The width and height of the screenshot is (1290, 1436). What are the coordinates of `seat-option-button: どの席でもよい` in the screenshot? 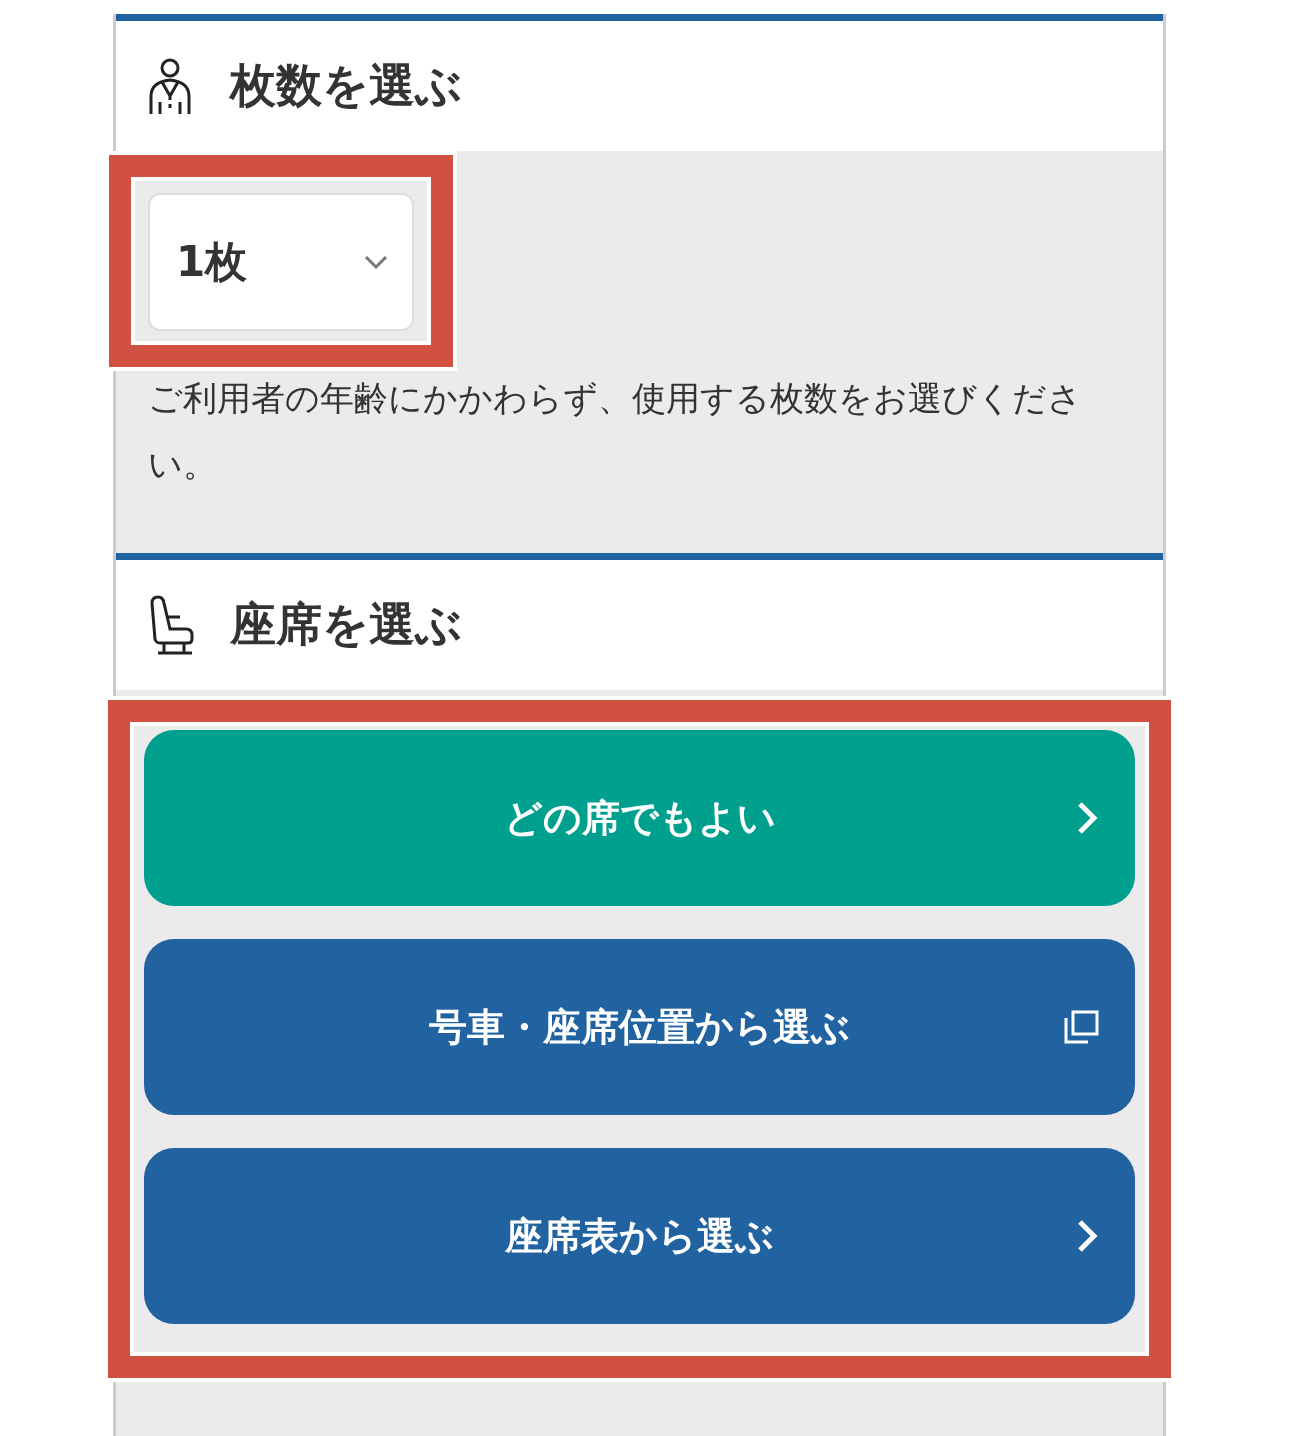 It's located at (639, 818).